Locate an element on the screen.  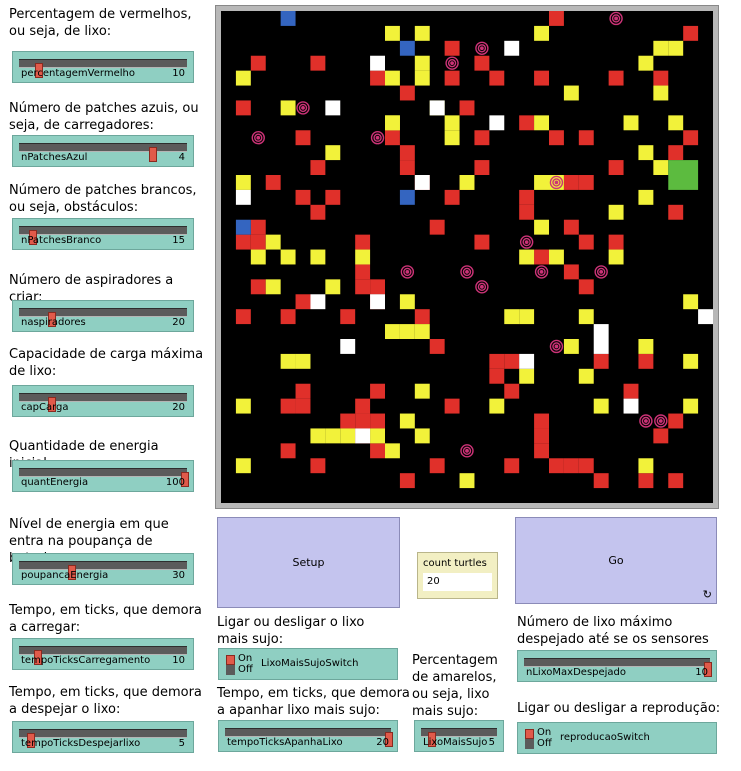
slider-label: nPatchesBranco is located at coordinates (61, 240).